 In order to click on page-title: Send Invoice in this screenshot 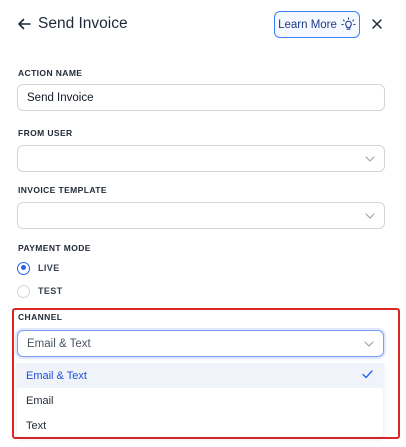, I will do `click(83, 23)`.